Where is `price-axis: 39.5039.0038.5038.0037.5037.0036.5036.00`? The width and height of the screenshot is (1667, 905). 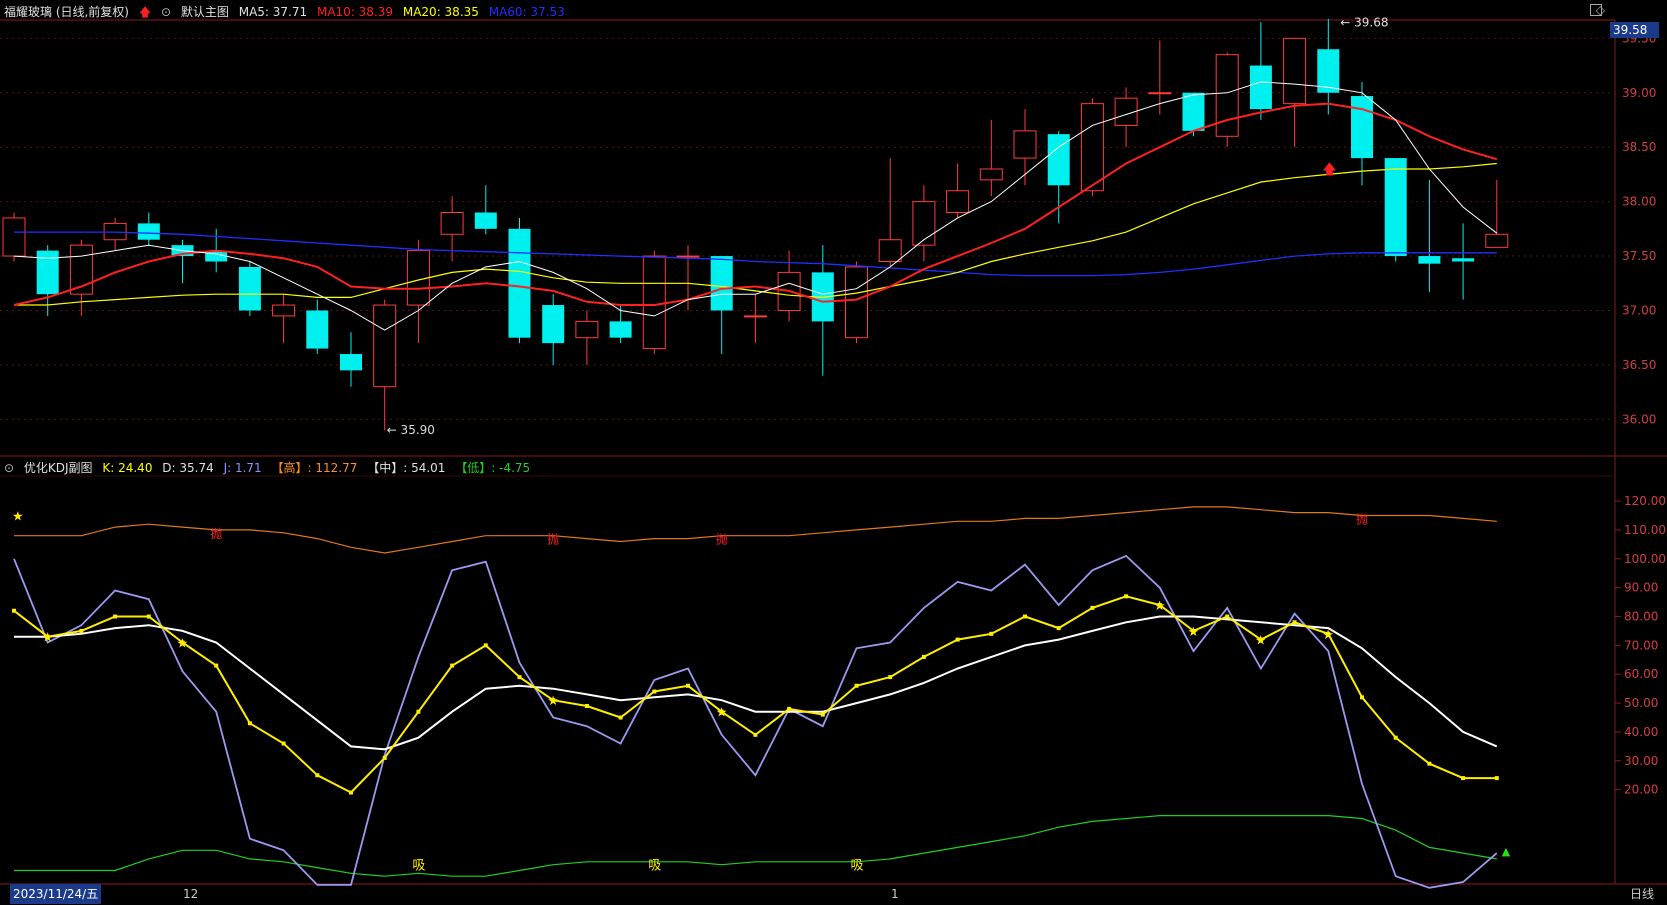
price-axis: 39.5039.0038.5038.0037.5037.0036.5036.00 is located at coordinates (1639, 228).